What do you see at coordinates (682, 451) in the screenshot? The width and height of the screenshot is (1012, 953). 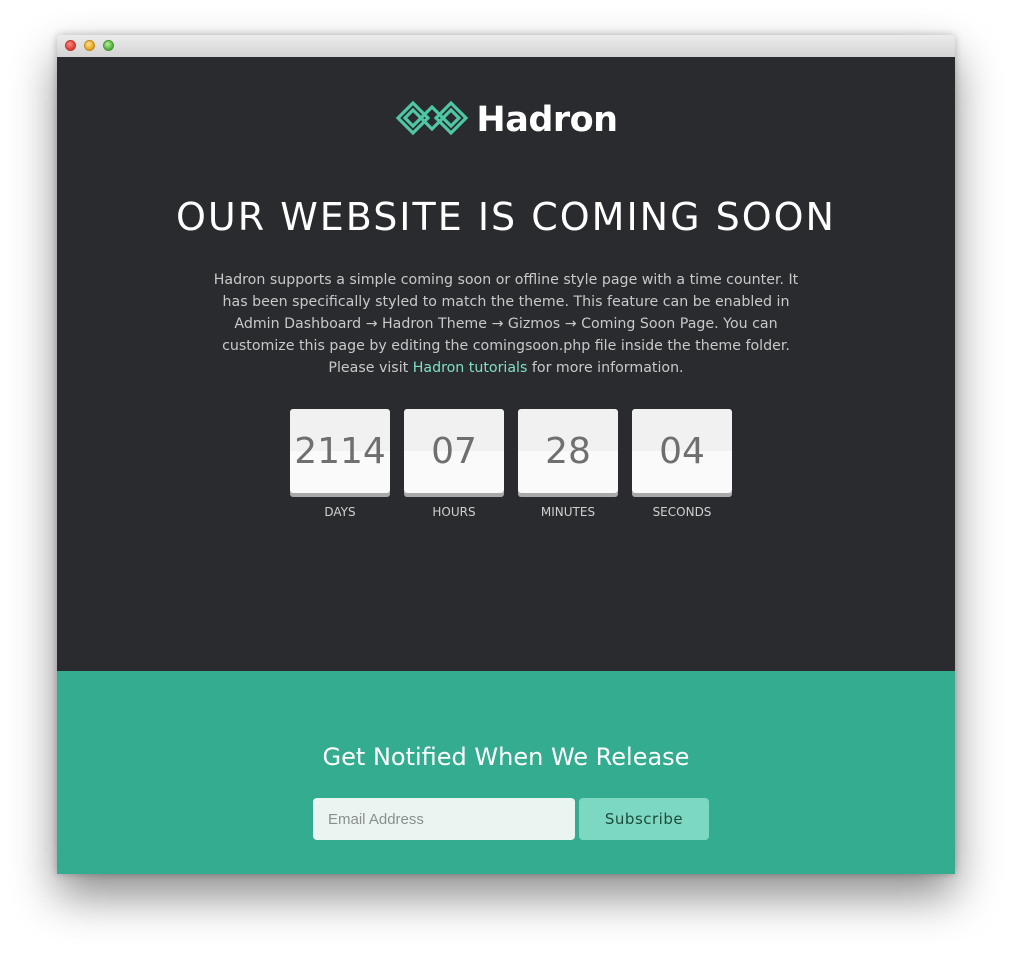 I see `countdown-seconds-value: 04` at bounding box center [682, 451].